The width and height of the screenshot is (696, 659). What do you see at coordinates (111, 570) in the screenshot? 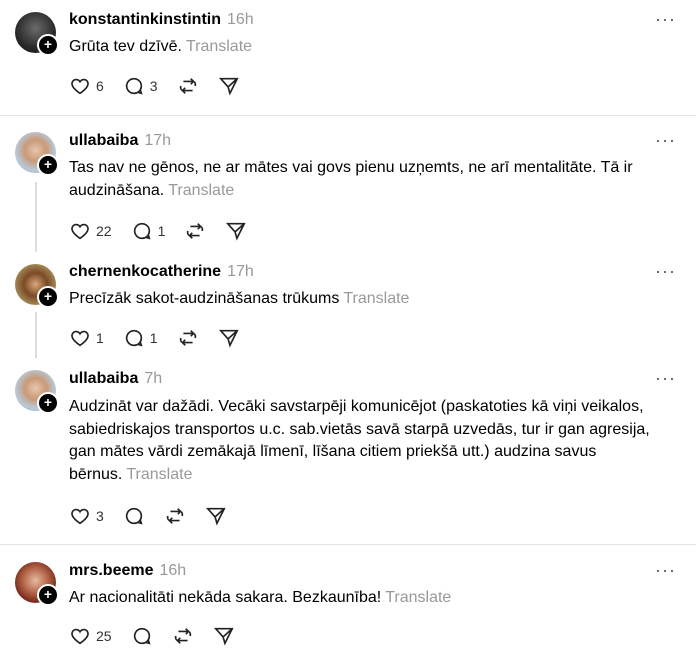
I see `username: mrs.beeme` at bounding box center [111, 570].